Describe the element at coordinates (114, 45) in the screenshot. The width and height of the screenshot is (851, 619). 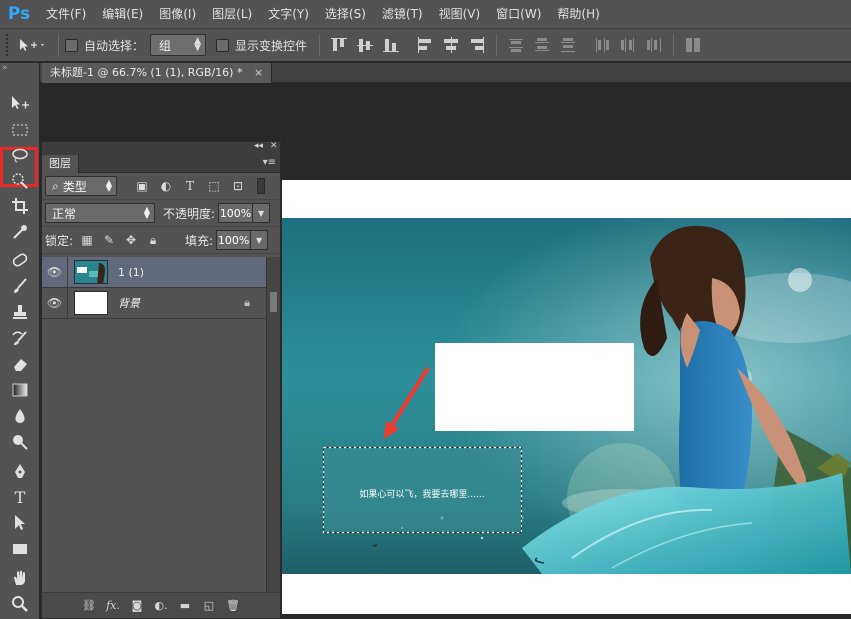
I see `auto-select-label: 自动选择：` at that location.